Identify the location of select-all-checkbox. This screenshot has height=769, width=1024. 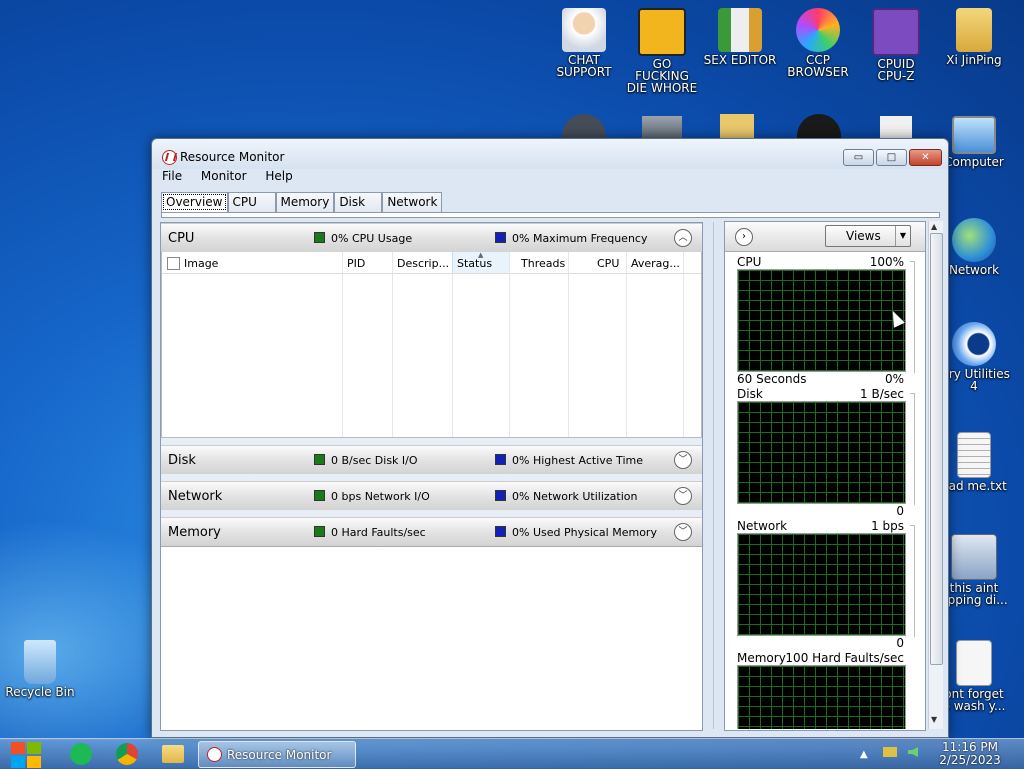
(173, 263).